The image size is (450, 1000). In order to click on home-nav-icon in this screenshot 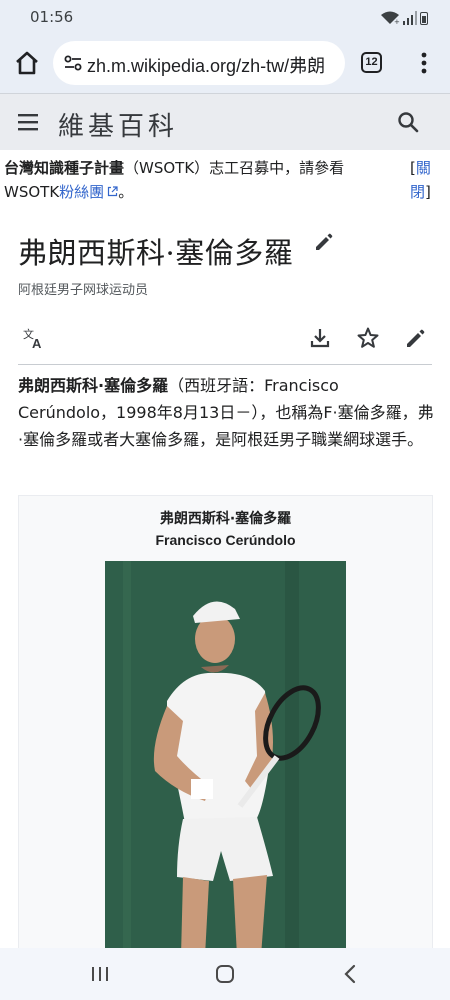, I will do `click(225, 974)`.